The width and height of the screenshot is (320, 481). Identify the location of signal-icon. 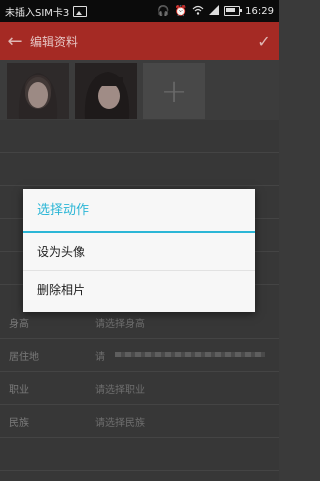
(214, 11).